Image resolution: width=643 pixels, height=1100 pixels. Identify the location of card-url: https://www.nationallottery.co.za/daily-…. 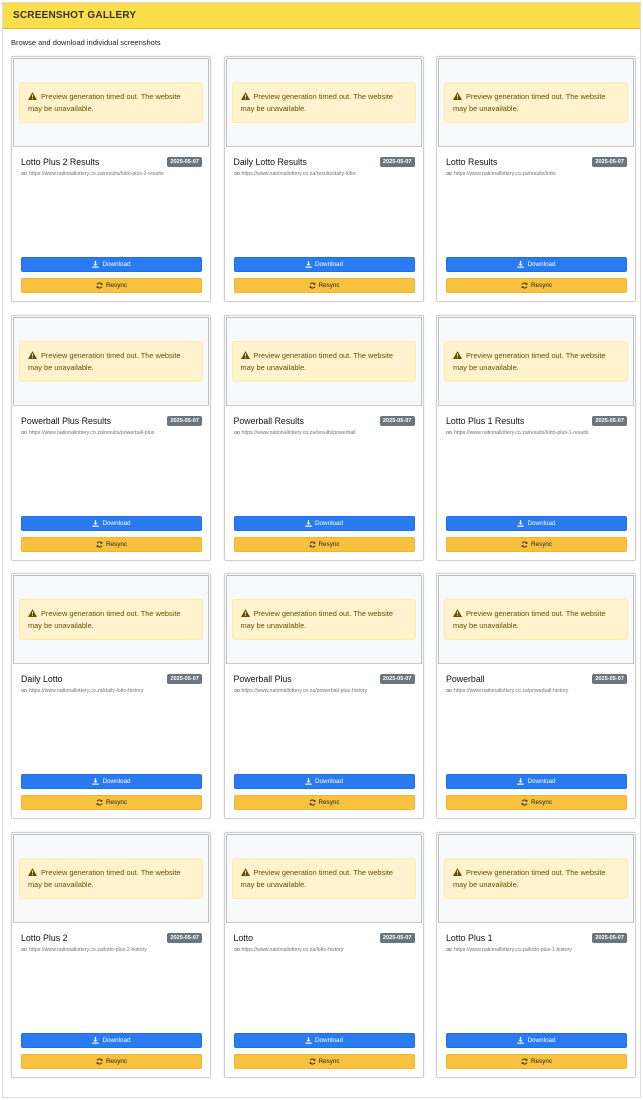
(82, 691).